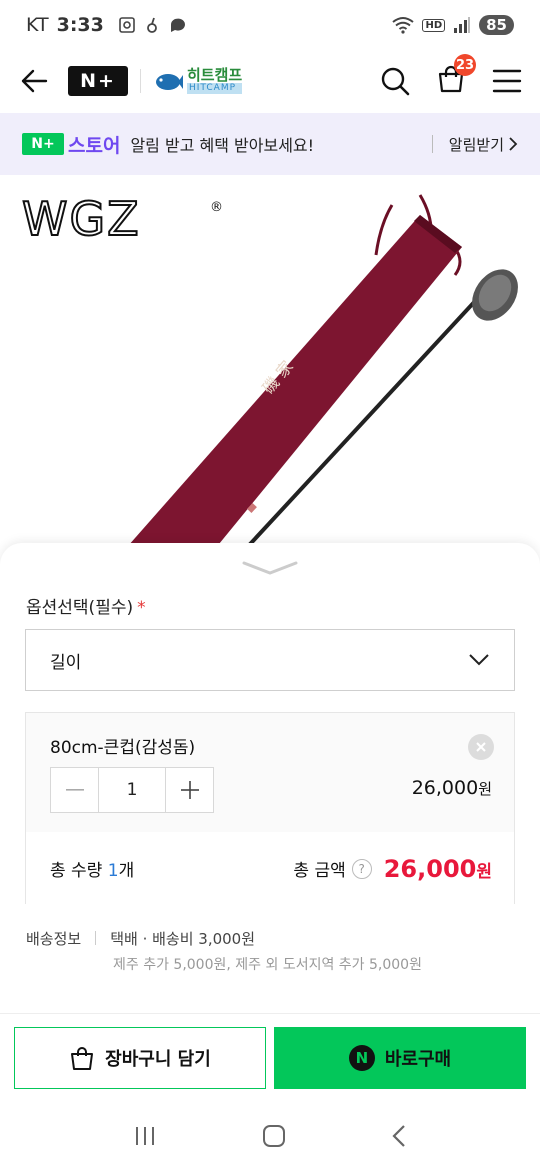  What do you see at coordinates (434, 25) in the screenshot?
I see `hd-voice-badge: HD` at bounding box center [434, 25].